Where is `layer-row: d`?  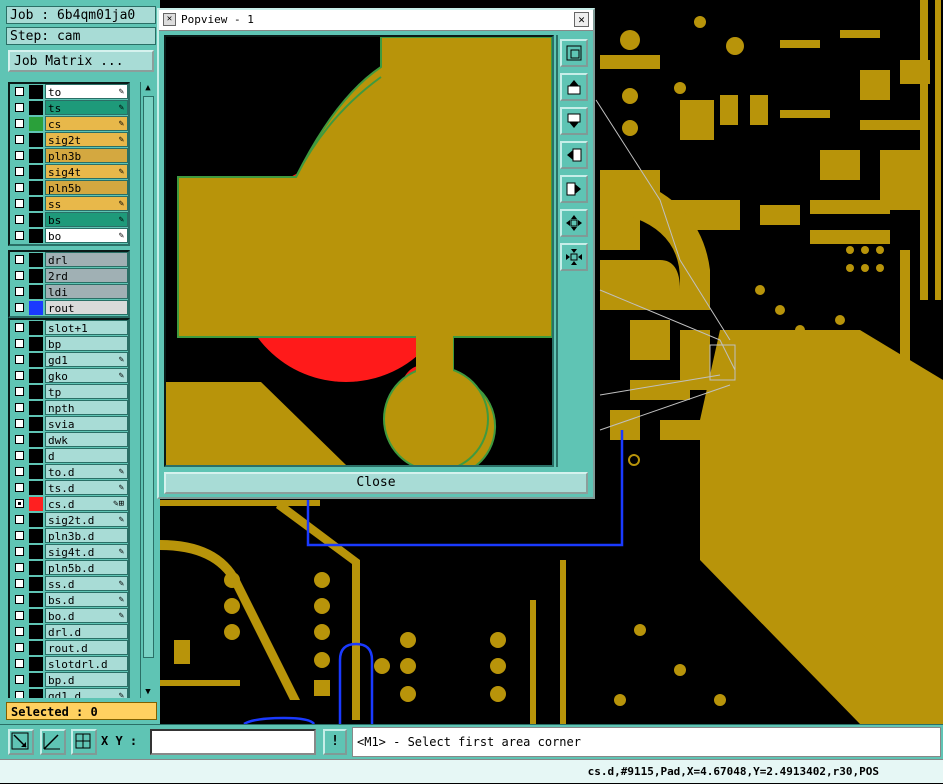 layer-row: d is located at coordinates (69, 456).